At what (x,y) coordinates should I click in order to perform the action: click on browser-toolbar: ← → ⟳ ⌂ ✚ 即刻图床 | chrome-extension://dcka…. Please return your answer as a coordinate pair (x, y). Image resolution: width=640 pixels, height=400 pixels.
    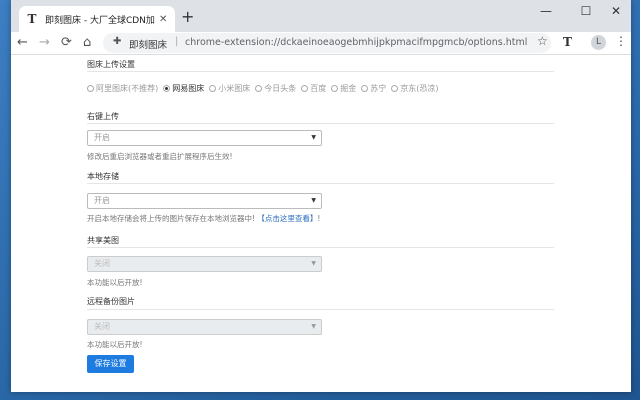
    Looking at the image, I should click on (321, 43).